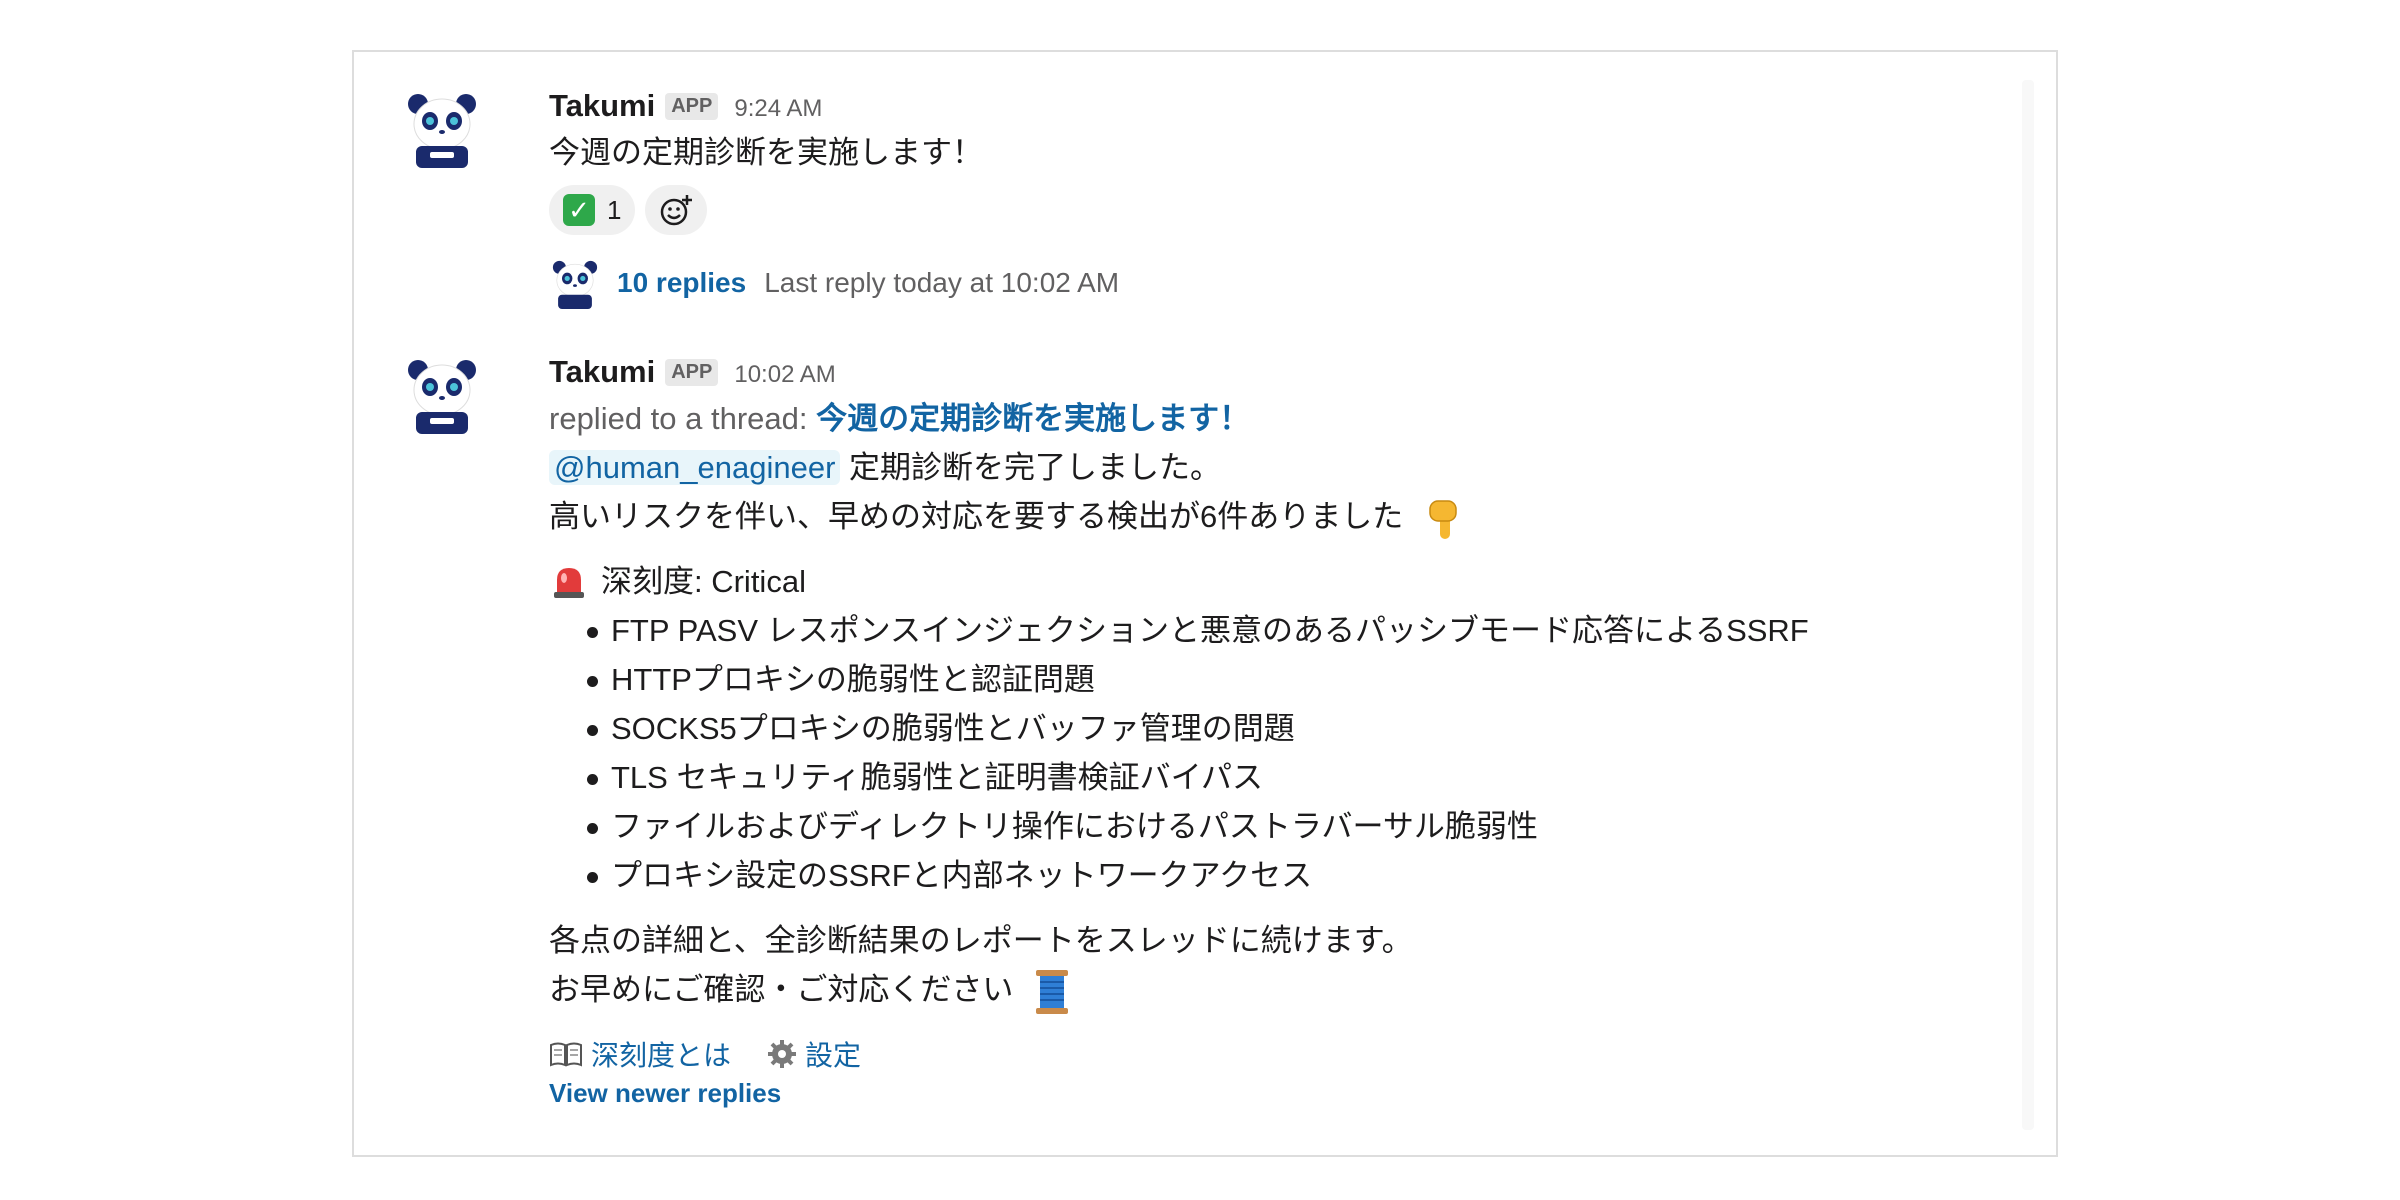 Image resolution: width=2400 pixels, height=1200 pixels. I want to click on closing-line-2: お早めにご確認・ご対応ください, so click(1274, 990).